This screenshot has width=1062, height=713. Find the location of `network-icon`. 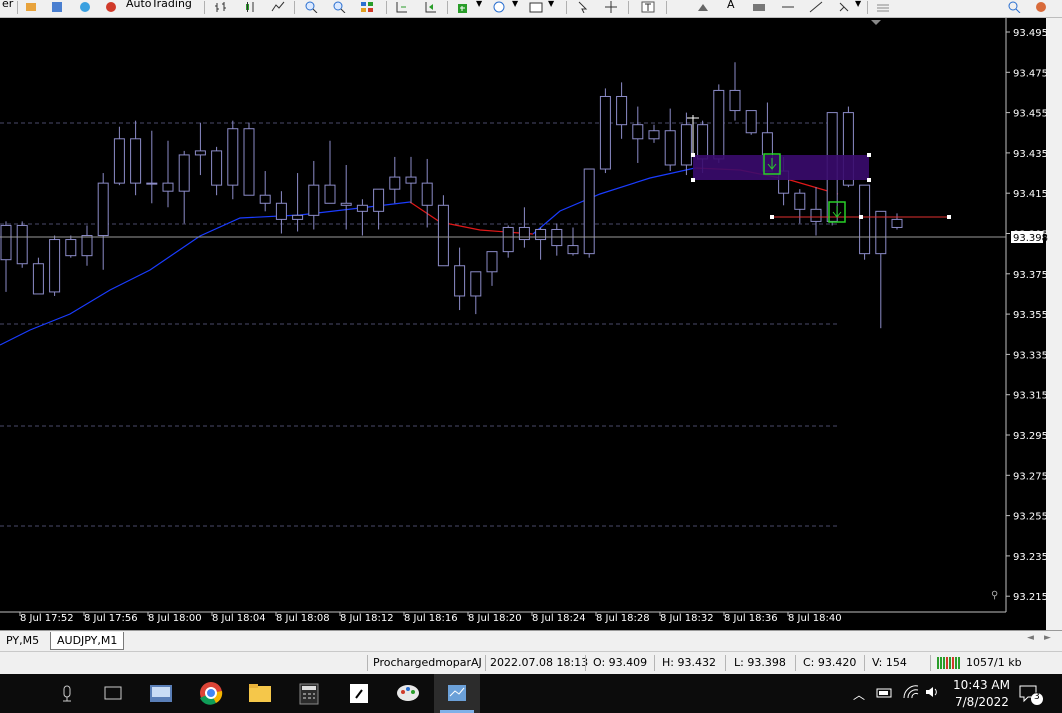

network-icon is located at coordinates (911, 692).